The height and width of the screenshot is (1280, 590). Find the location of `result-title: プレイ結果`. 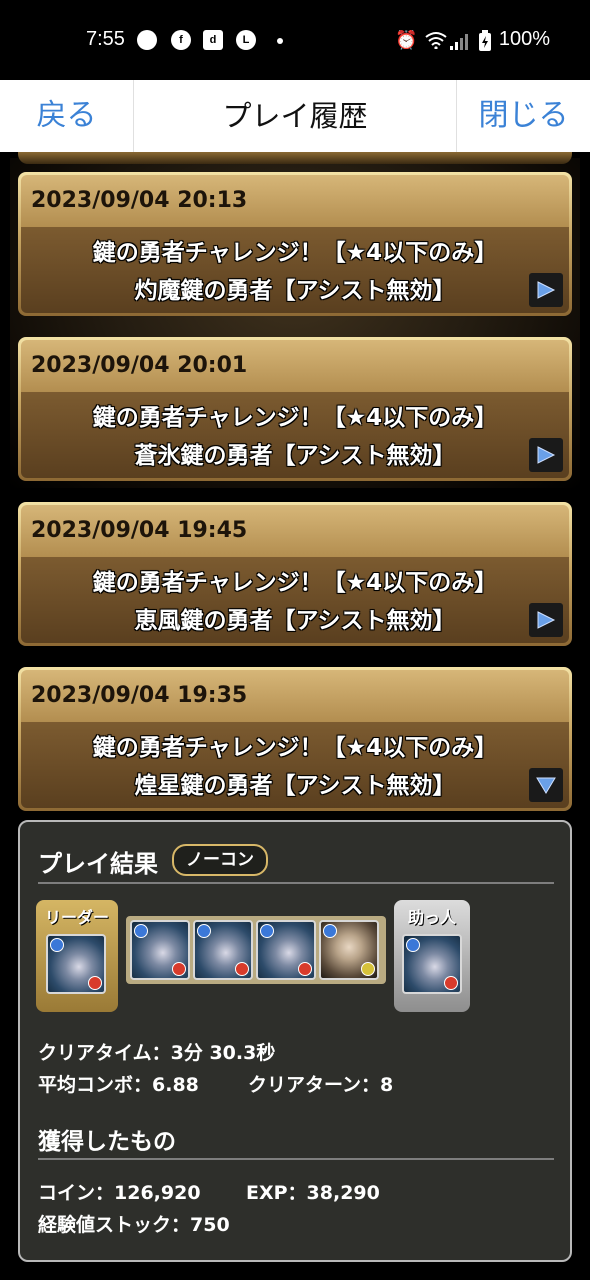

result-title: プレイ結果 is located at coordinates (98, 864).